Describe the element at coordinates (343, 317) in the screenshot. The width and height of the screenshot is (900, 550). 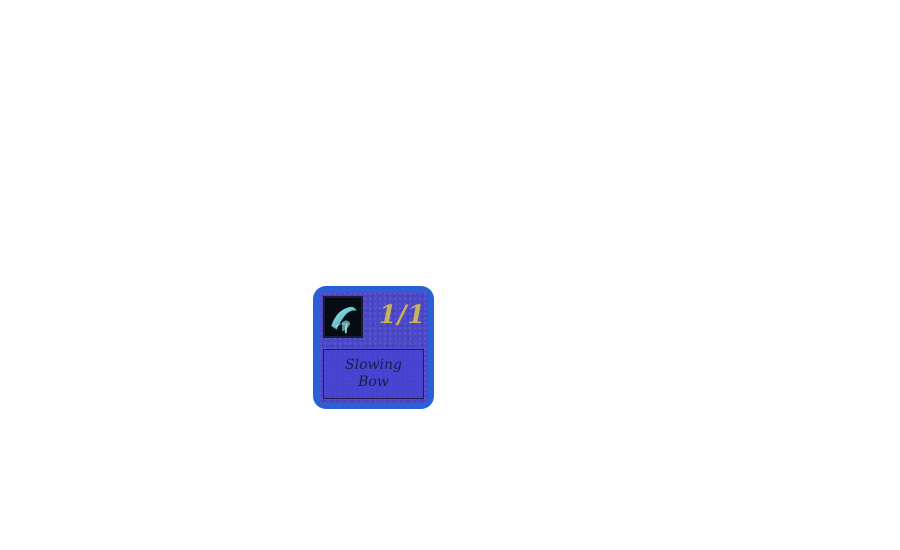
I see `slowing-bow-icon` at that location.